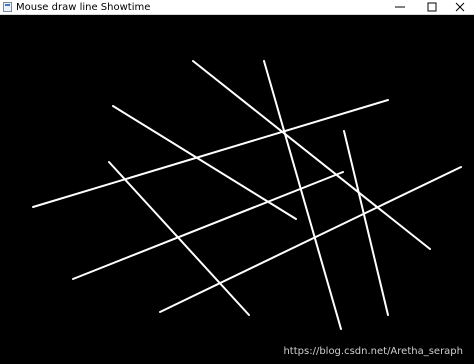 The width and height of the screenshot is (474, 364). I want to click on close-icon, so click(460, 7).